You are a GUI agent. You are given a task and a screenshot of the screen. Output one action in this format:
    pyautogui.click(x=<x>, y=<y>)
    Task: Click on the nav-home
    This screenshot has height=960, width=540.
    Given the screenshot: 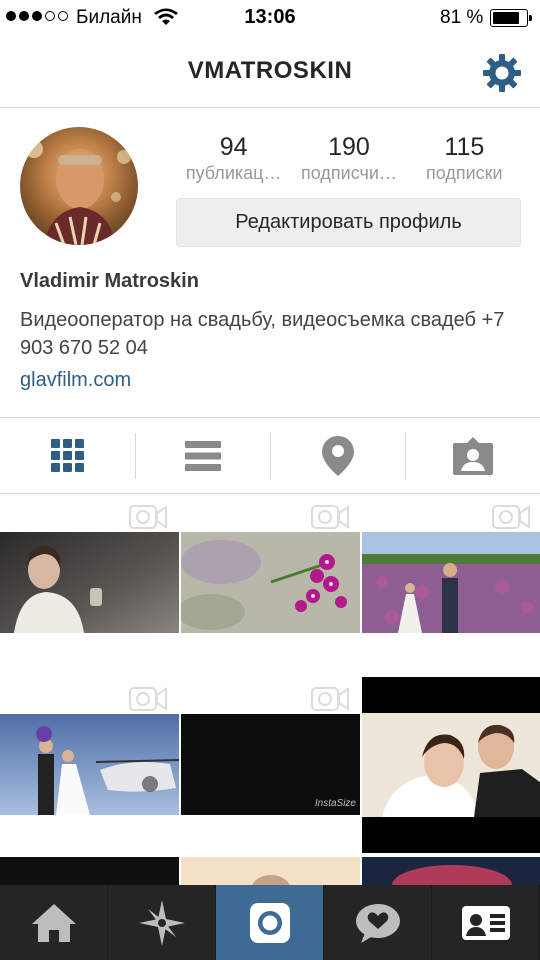 What is the action you would take?
    pyautogui.click(x=54, y=922)
    